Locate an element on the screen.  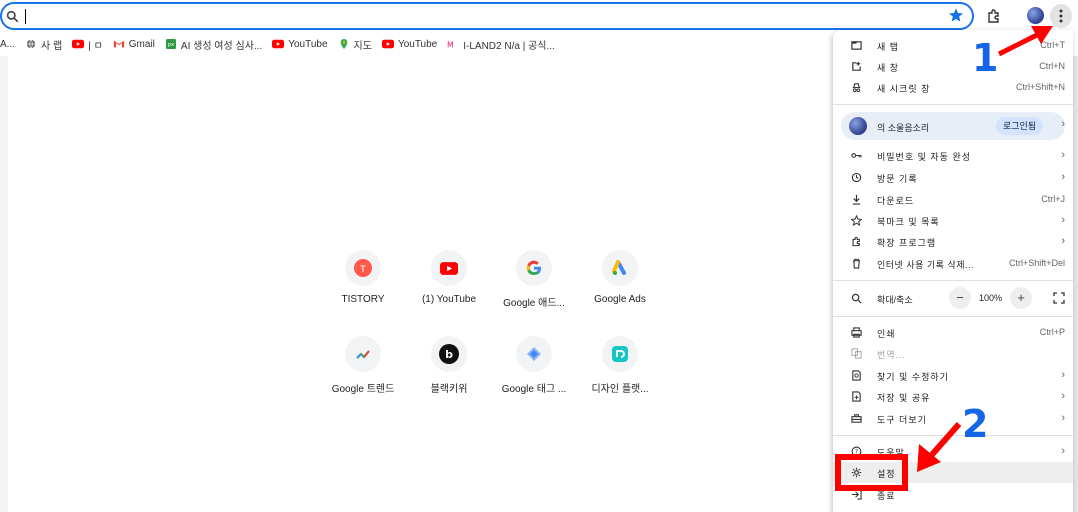
bookmark-label: 사 랩 is located at coordinates (52, 46).